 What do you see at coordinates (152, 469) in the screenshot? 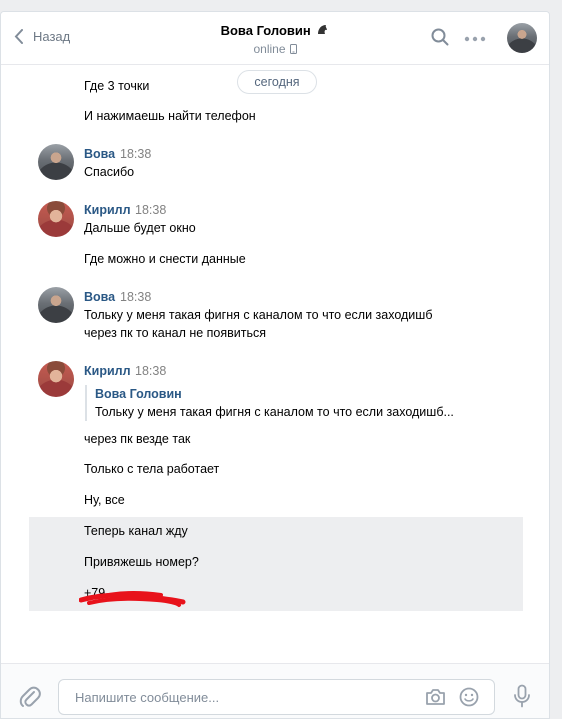
I see `message-text: Только с тела работает` at bounding box center [152, 469].